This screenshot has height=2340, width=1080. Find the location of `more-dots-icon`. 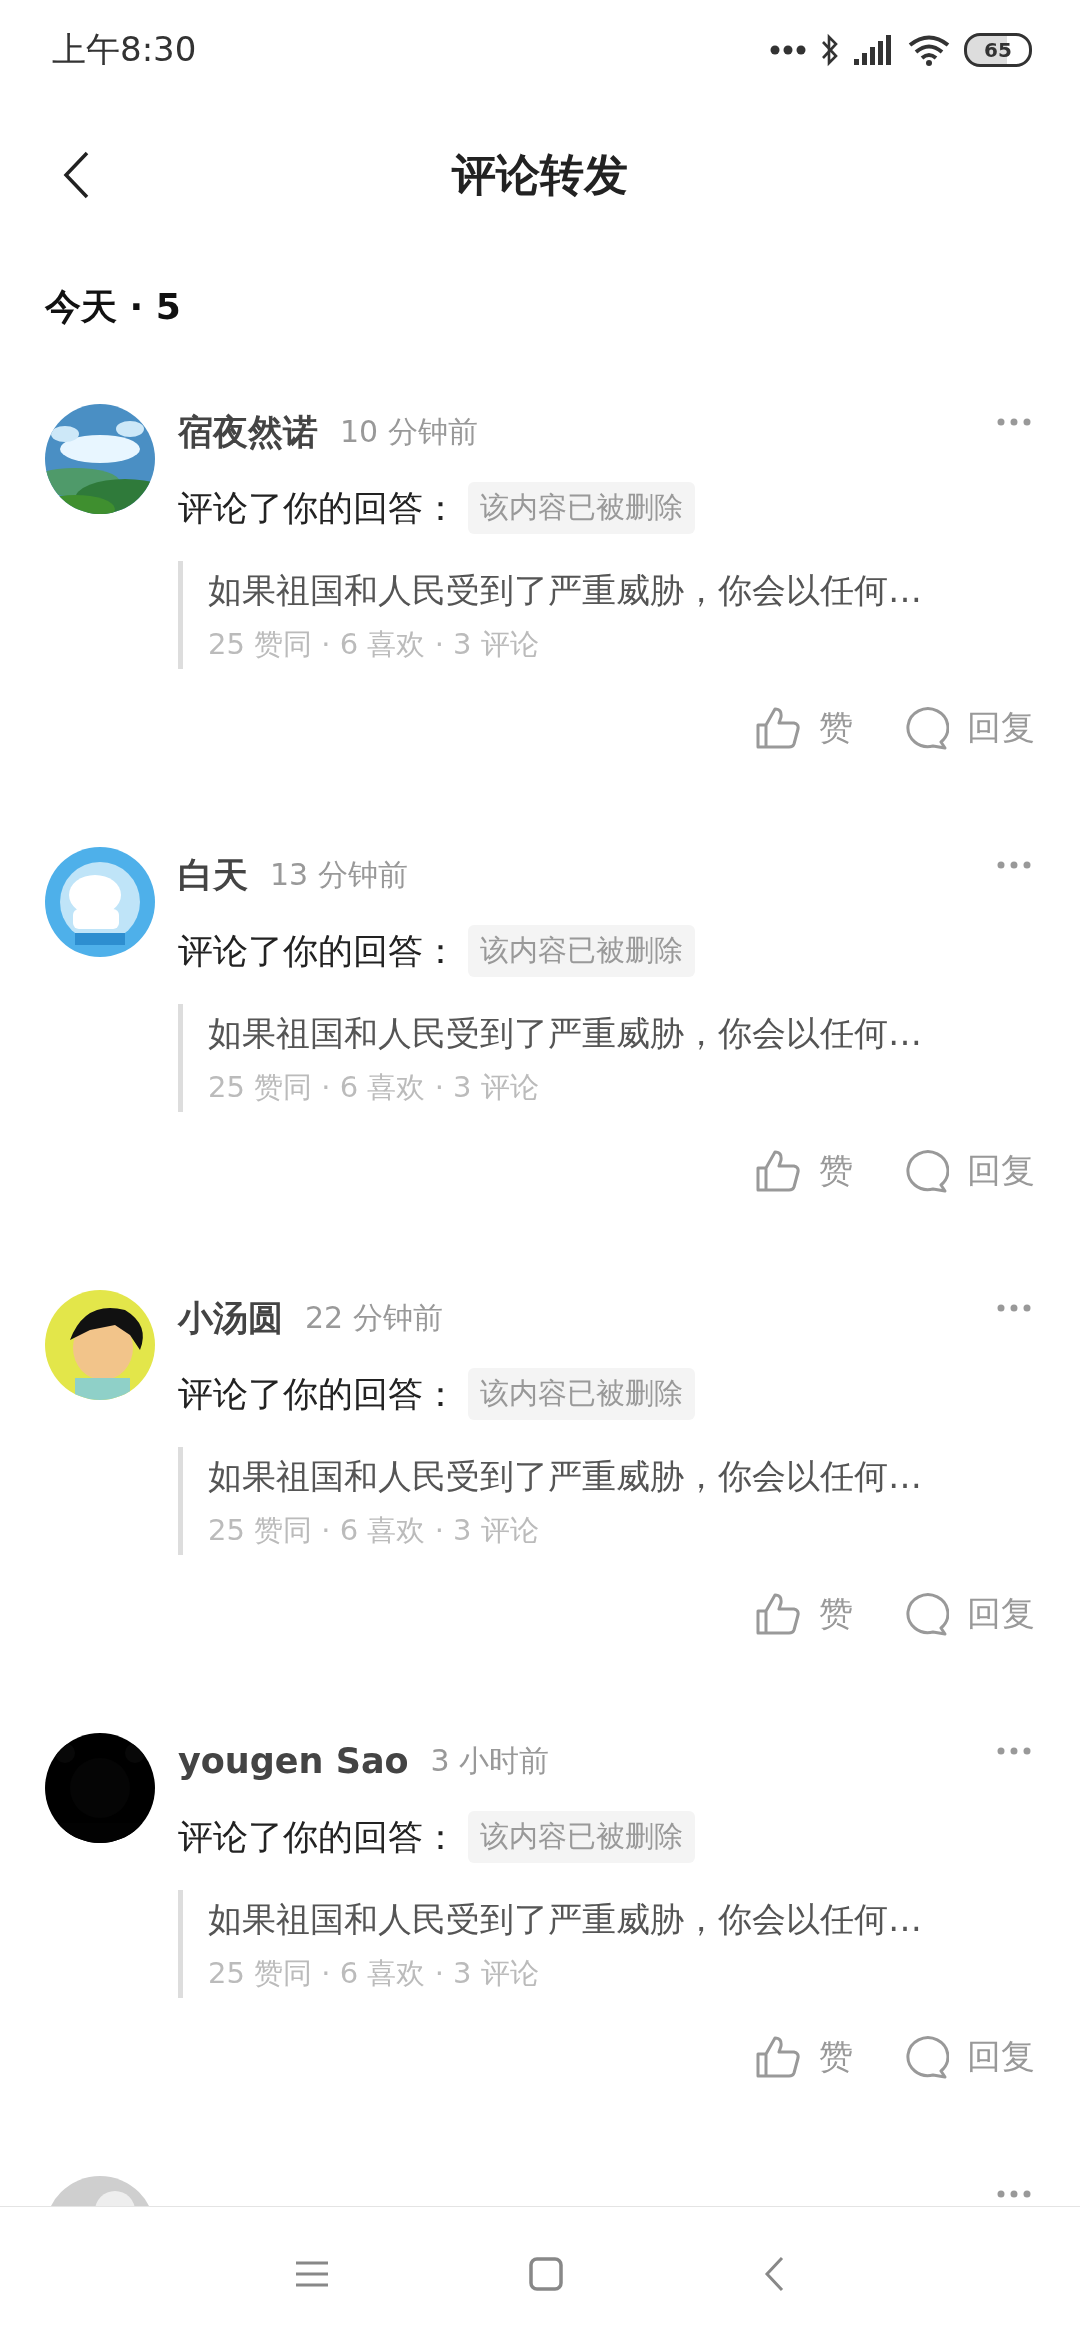

more-dots-icon is located at coordinates (788, 50).